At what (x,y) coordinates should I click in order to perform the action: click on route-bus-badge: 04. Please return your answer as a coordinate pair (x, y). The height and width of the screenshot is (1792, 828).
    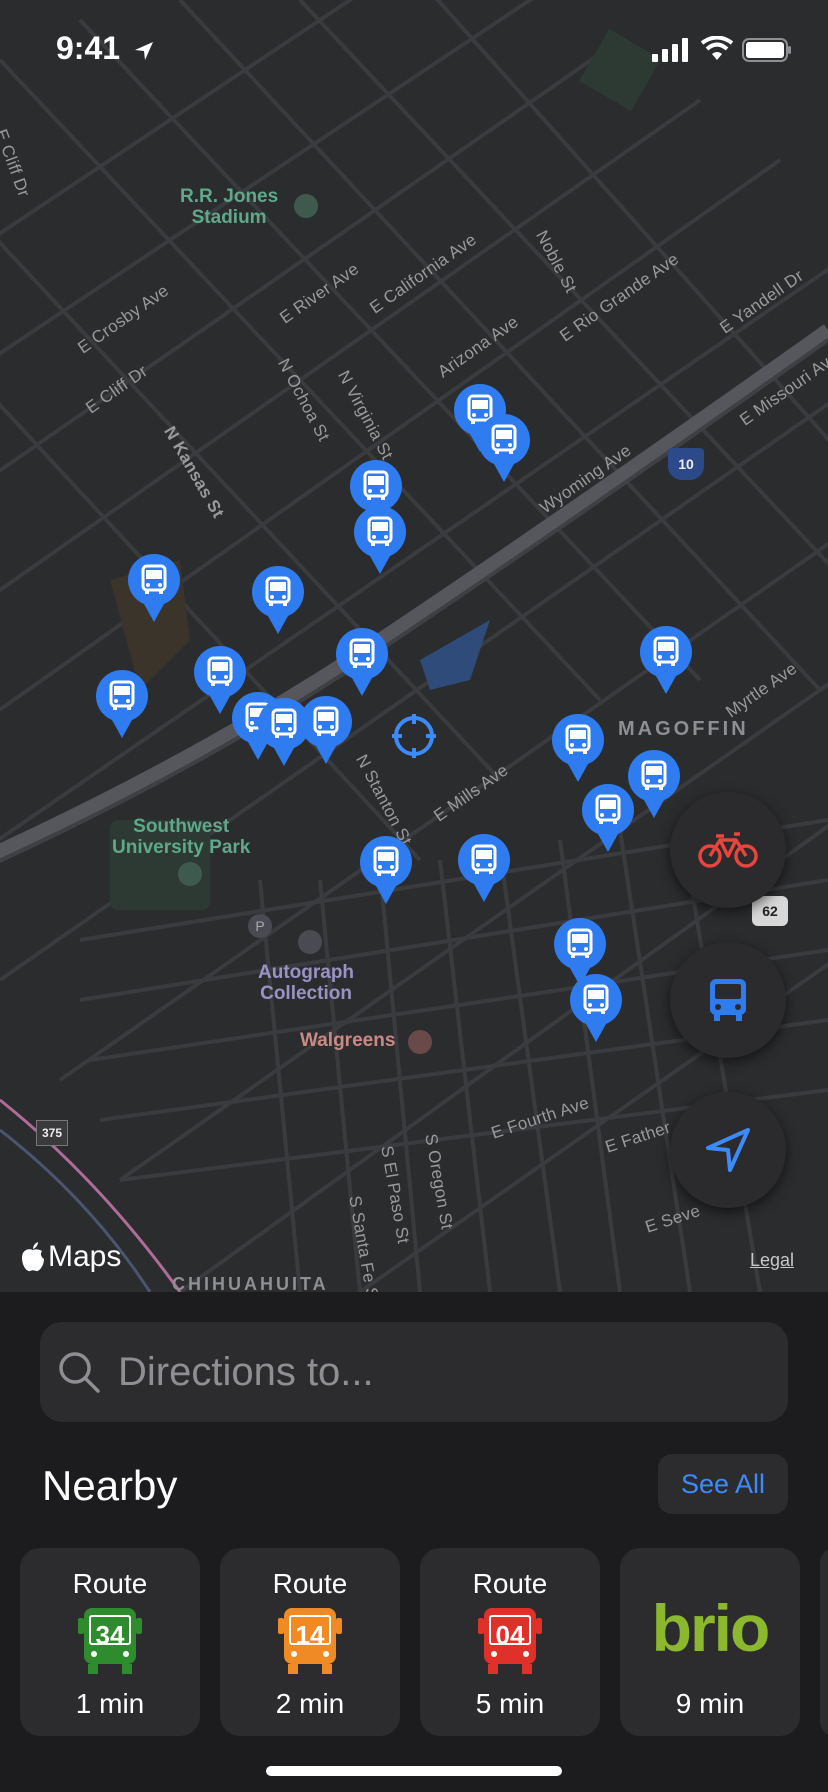
    Looking at the image, I should click on (510, 1641).